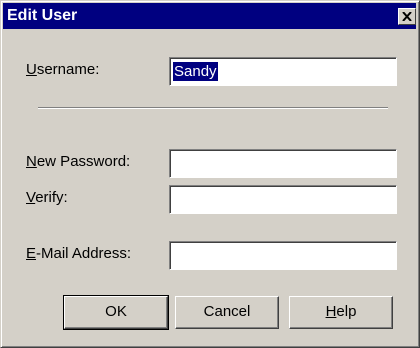 The height and width of the screenshot is (348, 420). I want to click on separator-line, so click(213, 108).